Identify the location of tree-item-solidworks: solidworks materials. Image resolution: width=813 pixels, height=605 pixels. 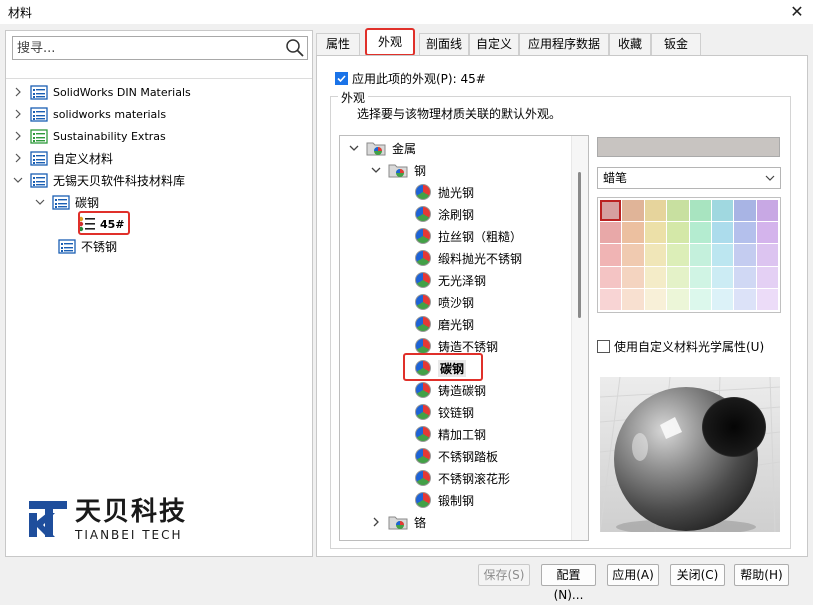
(160, 114).